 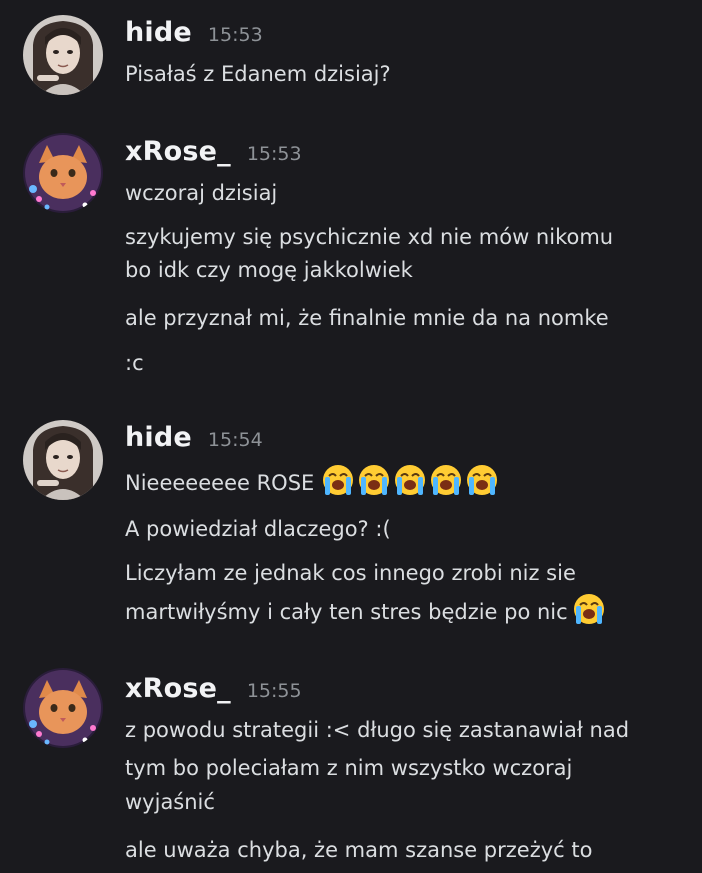 What do you see at coordinates (194, 37) in the screenshot?
I see `message-header: hide 15:53` at bounding box center [194, 37].